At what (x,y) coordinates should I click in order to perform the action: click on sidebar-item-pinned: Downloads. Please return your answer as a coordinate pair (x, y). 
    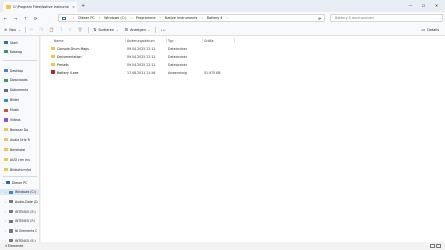
    Looking at the image, I should click on (16, 80).